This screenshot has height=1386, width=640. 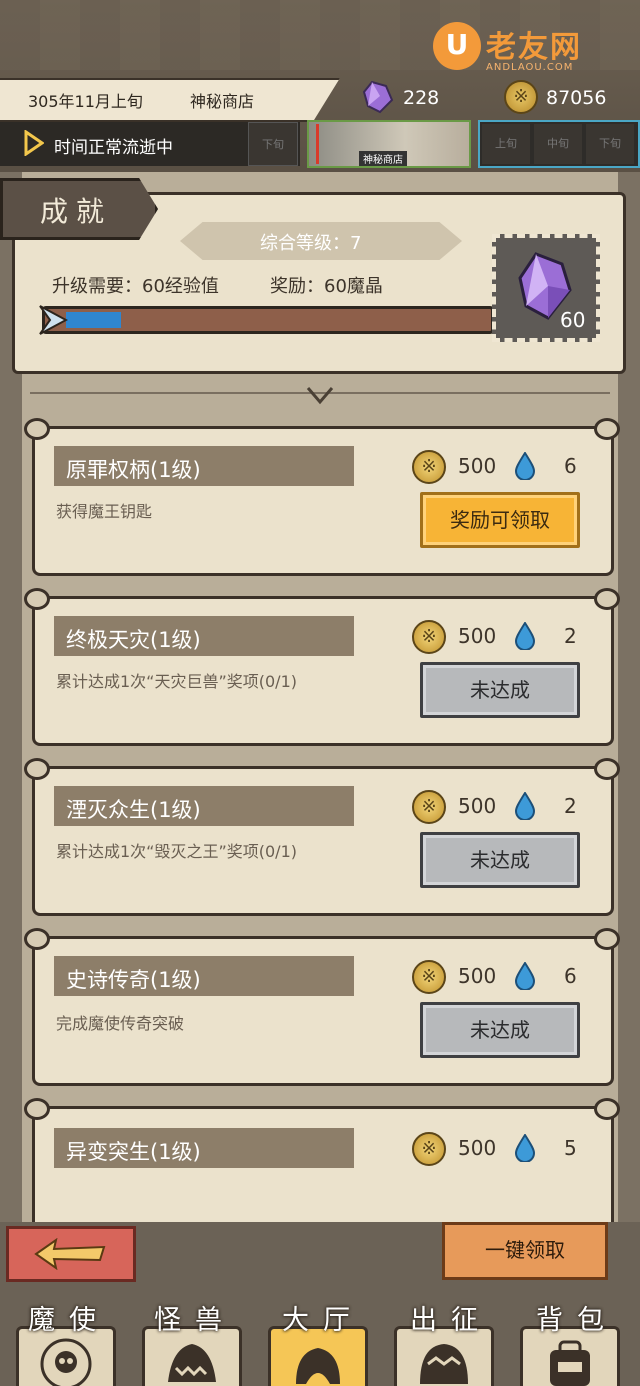 What do you see at coordinates (457, 46) in the screenshot?
I see `watermark-logo-icon: U` at bounding box center [457, 46].